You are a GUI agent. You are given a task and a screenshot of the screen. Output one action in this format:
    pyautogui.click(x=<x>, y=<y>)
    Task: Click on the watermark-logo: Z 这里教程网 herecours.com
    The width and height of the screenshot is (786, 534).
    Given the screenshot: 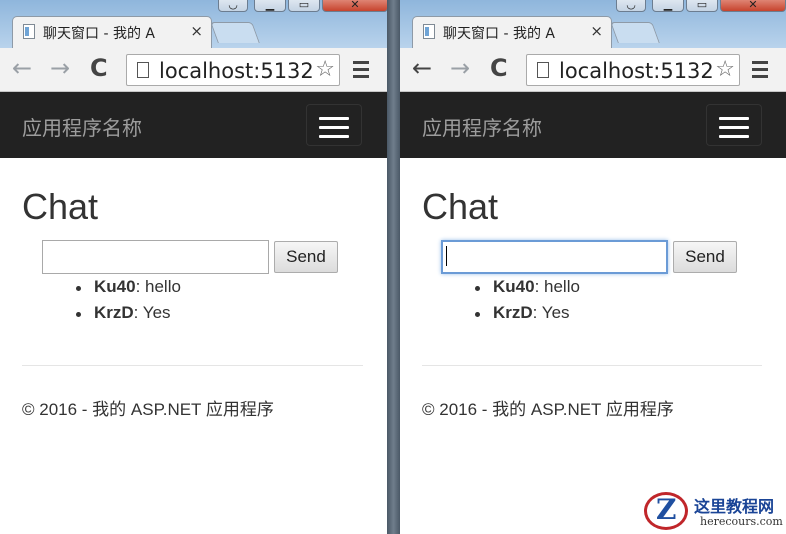 What is the action you would take?
    pyautogui.click(x=712, y=512)
    